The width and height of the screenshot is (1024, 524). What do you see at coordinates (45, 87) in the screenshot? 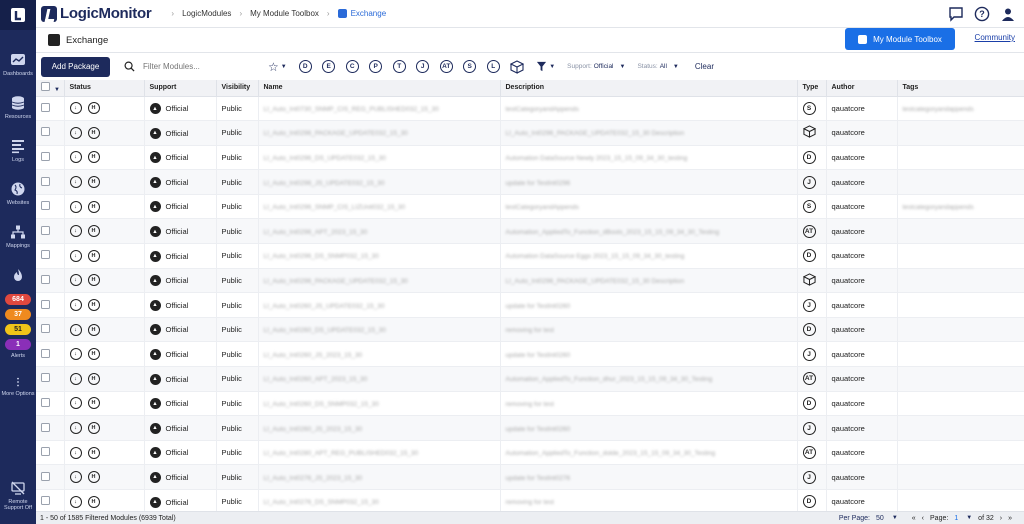
I see `select-all-checkbox` at bounding box center [45, 87].